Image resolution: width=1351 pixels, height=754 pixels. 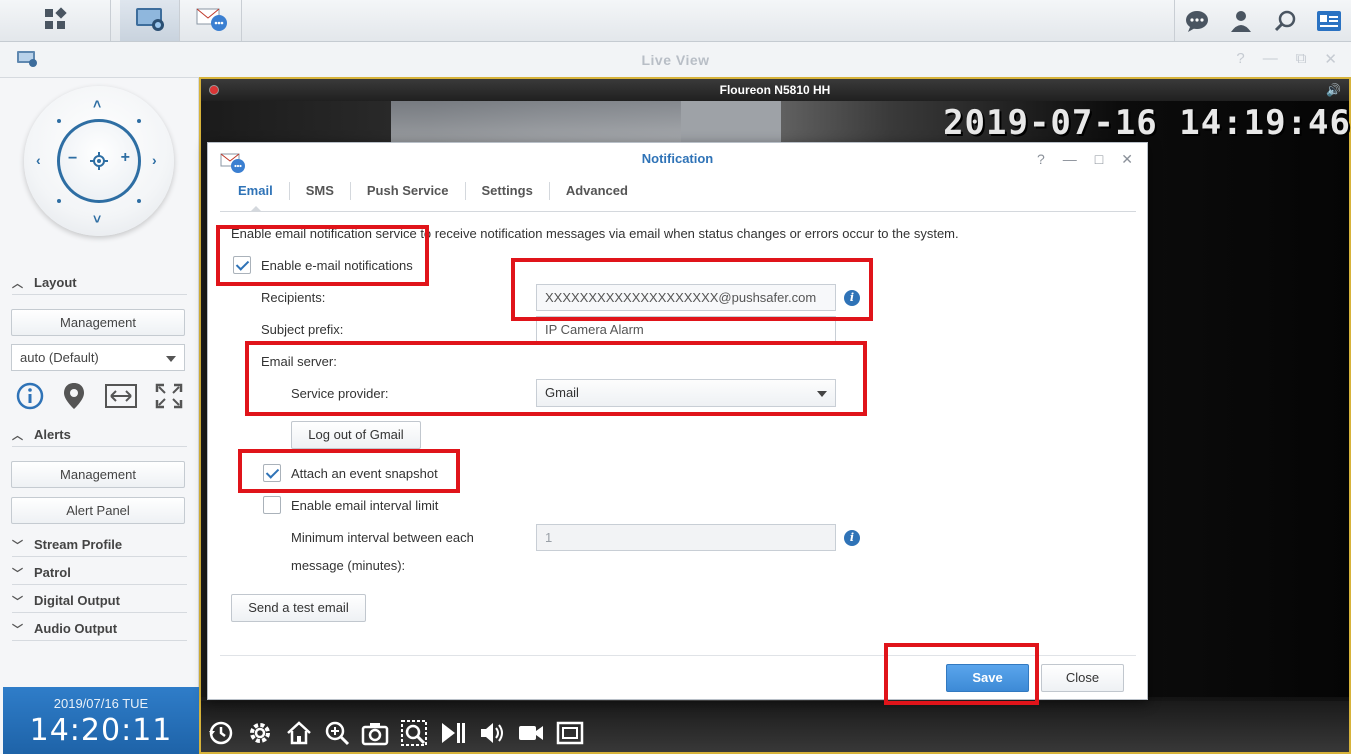 What do you see at coordinates (97, 219) in the screenshot?
I see `pan-down-icon: ˅` at bounding box center [97, 219].